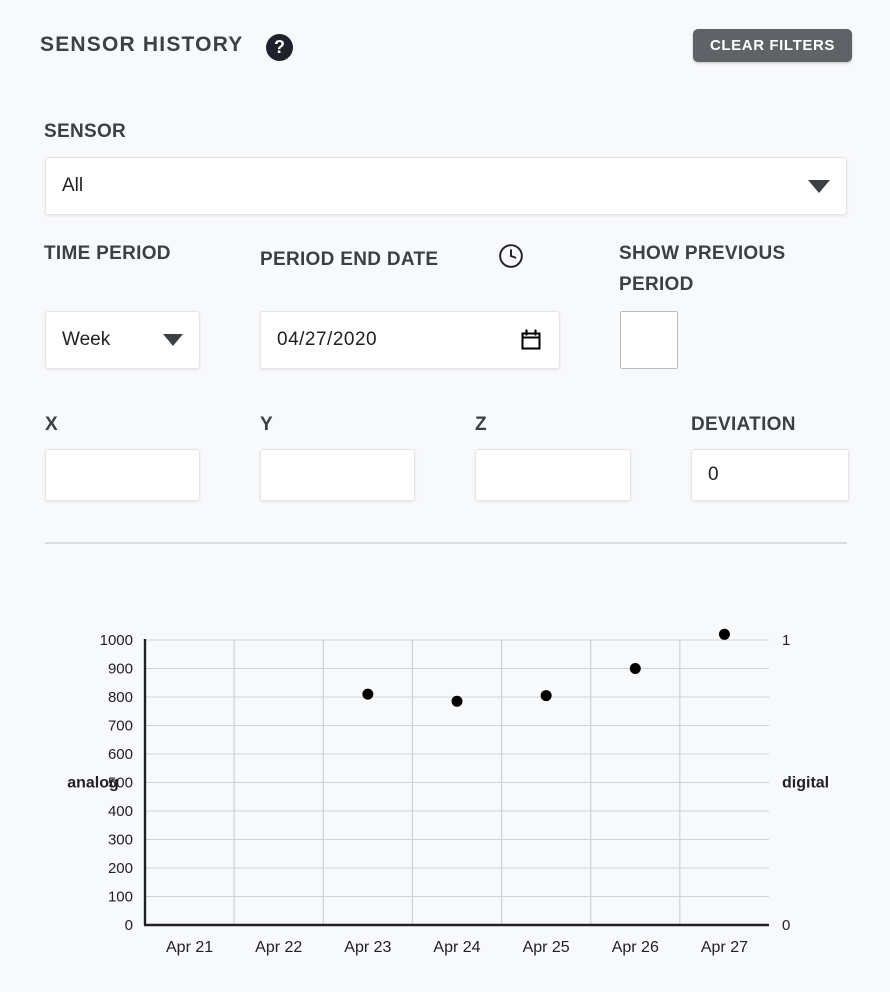  What do you see at coordinates (546, 947) in the screenshot?
I see `x-axis-tick-label: Apr 25` at bounding box center [546, 947].